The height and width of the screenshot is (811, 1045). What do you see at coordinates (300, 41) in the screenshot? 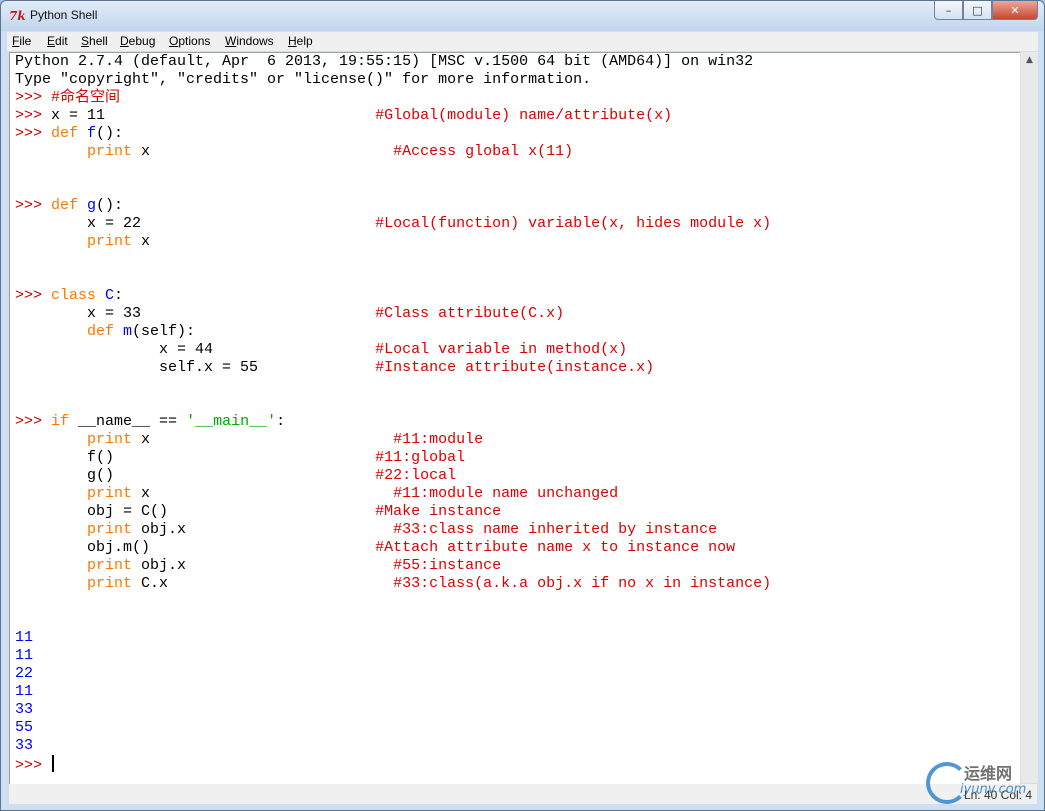
I see `menu-help: Help` at bounding box center [300, 41].